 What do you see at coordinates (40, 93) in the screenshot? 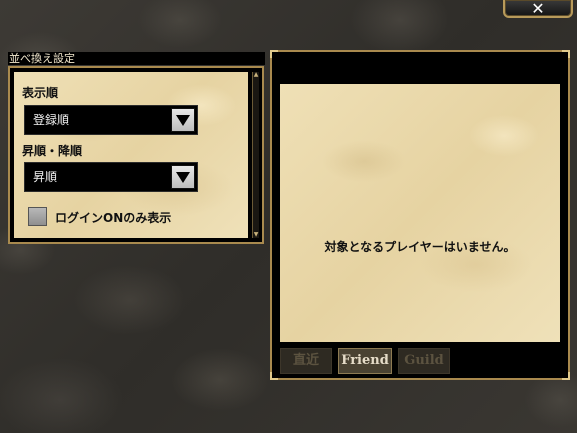
I see `display-order-label: 表示順` at bounding box center [40, 93].